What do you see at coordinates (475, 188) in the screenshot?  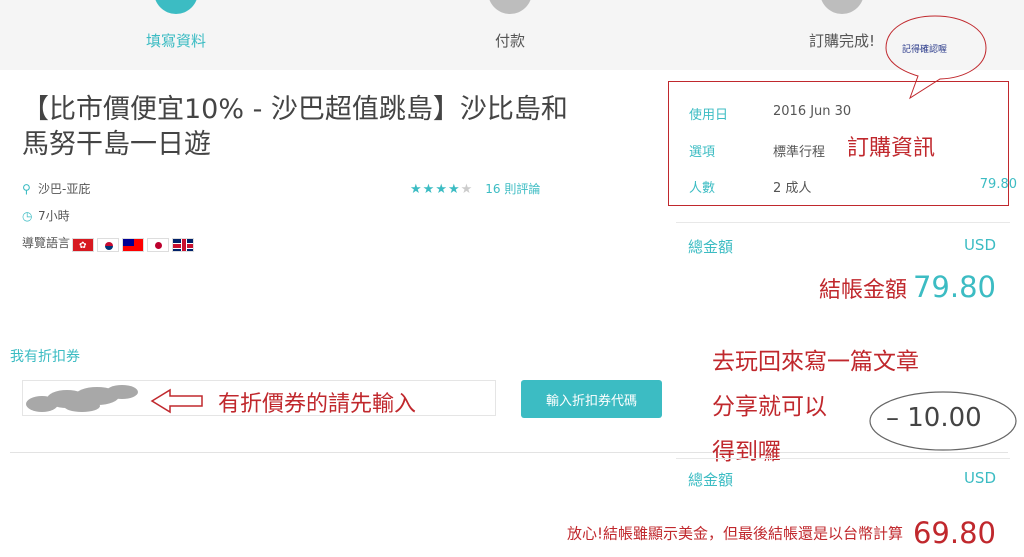 I see `rating: ★★★★★ 16 則評論` at bounding box center [475, 188].